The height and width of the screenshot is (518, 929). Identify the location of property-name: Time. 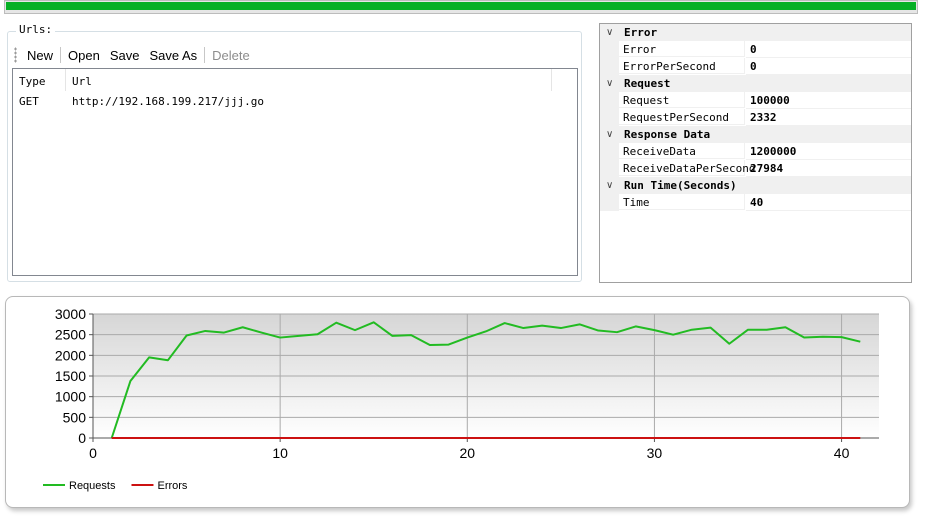
(682, 202).